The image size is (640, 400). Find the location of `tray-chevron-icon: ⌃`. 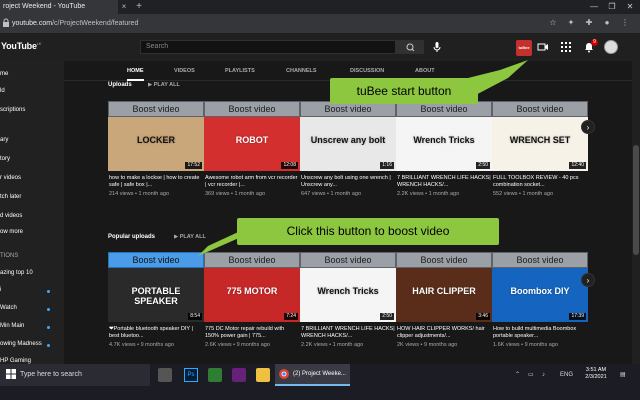

tray-chevron-icon: ⌃ is located at coordinates (517, 375).